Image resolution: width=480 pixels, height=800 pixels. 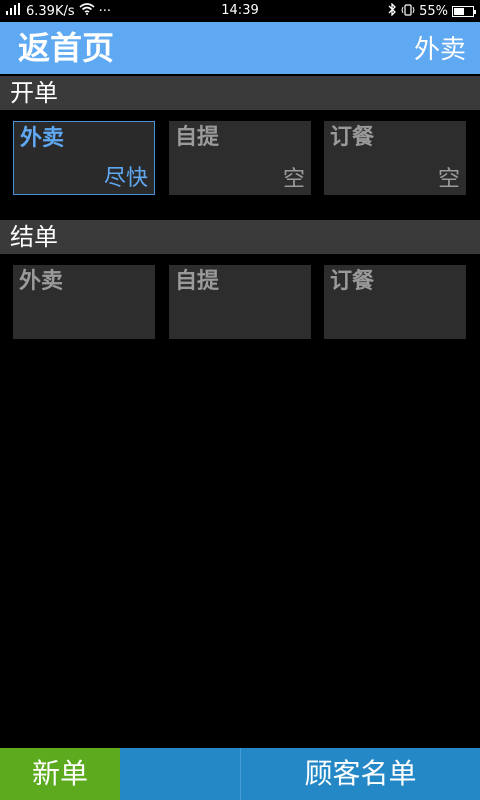 I want to click on close-tile-pickup: 自提, so click(x=240, y=302).